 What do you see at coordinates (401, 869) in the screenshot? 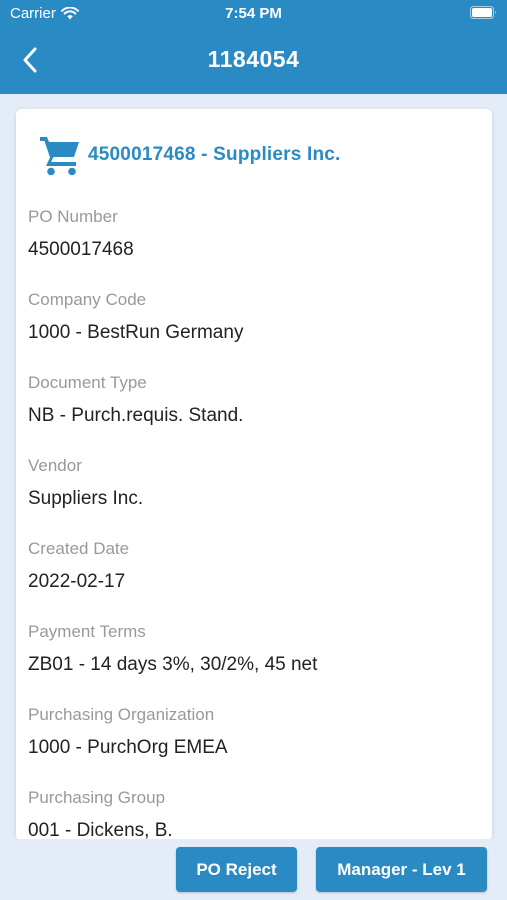
I see `manager-level-1-button: Manager - Lev 1` at bounding box center [401, 869].